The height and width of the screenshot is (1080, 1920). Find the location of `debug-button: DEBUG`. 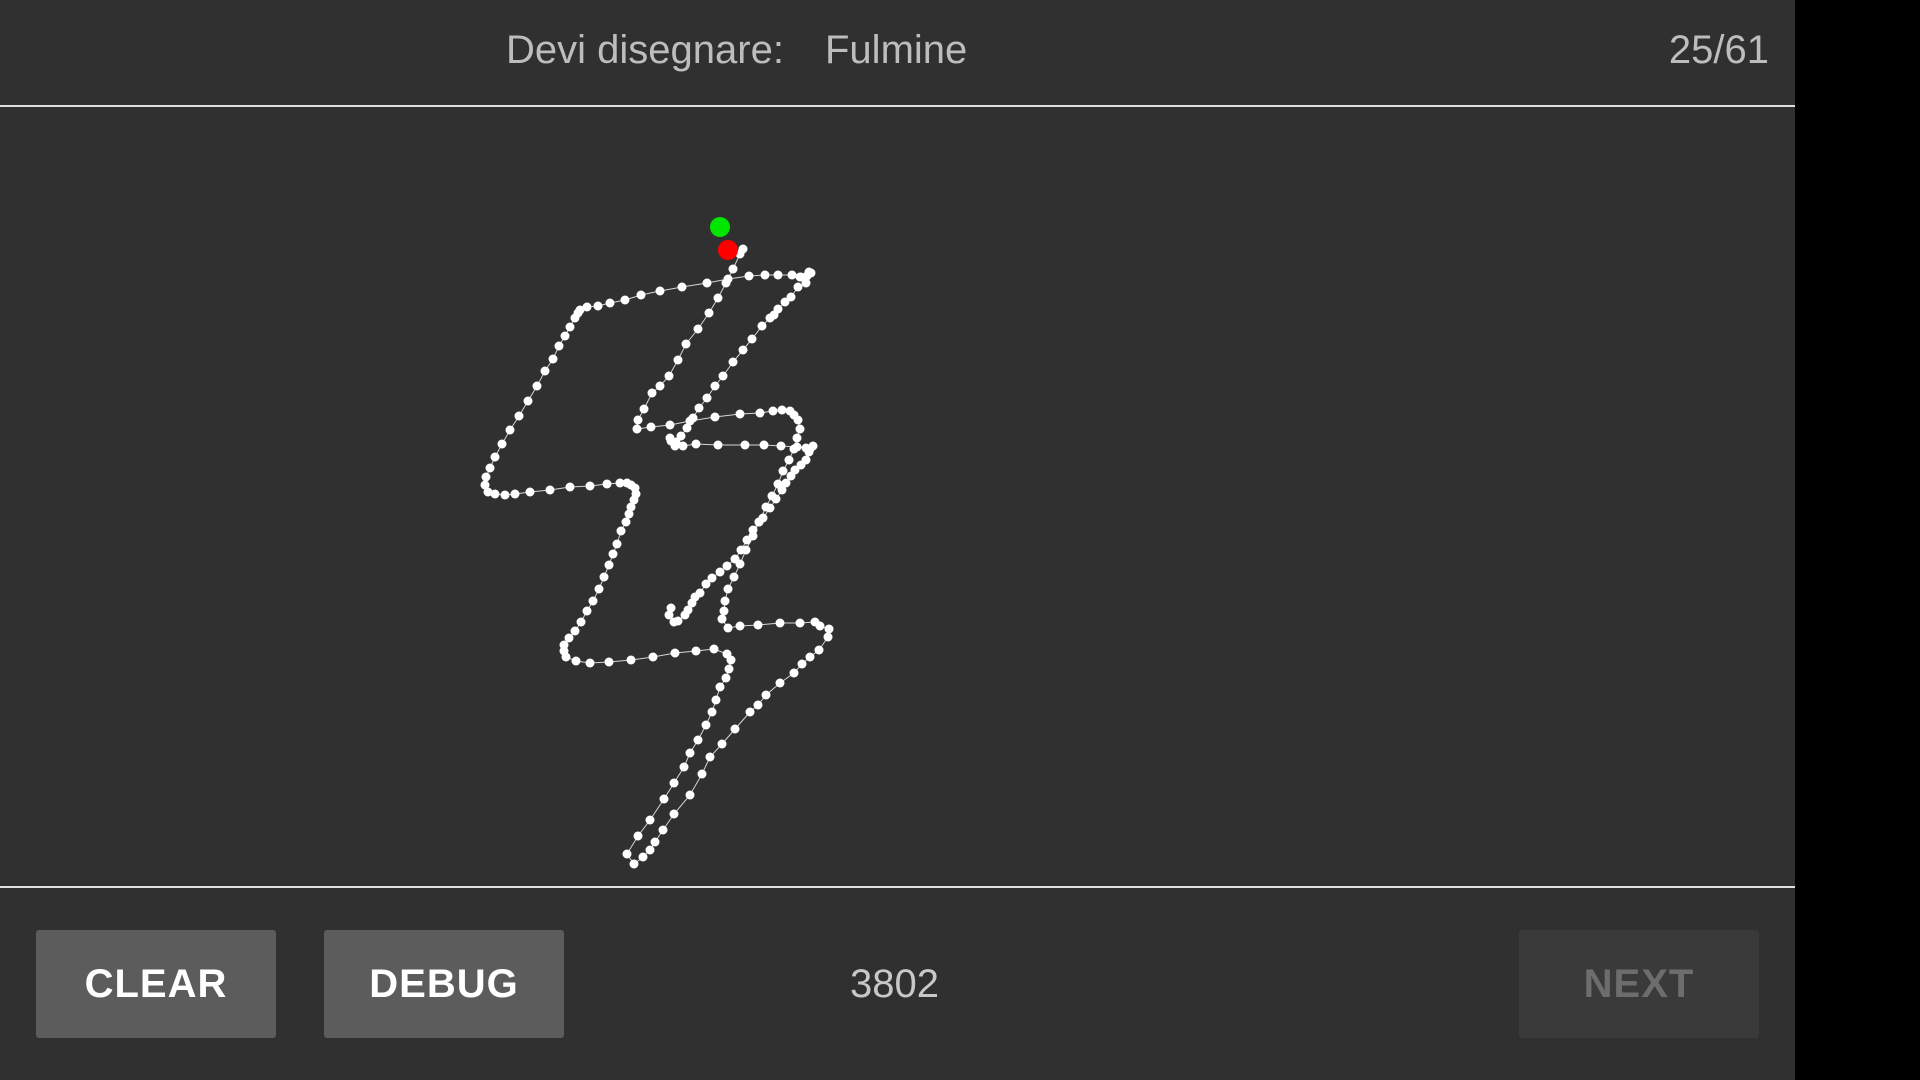

debug-button: DEBUG is located at coordinates (444, 984).